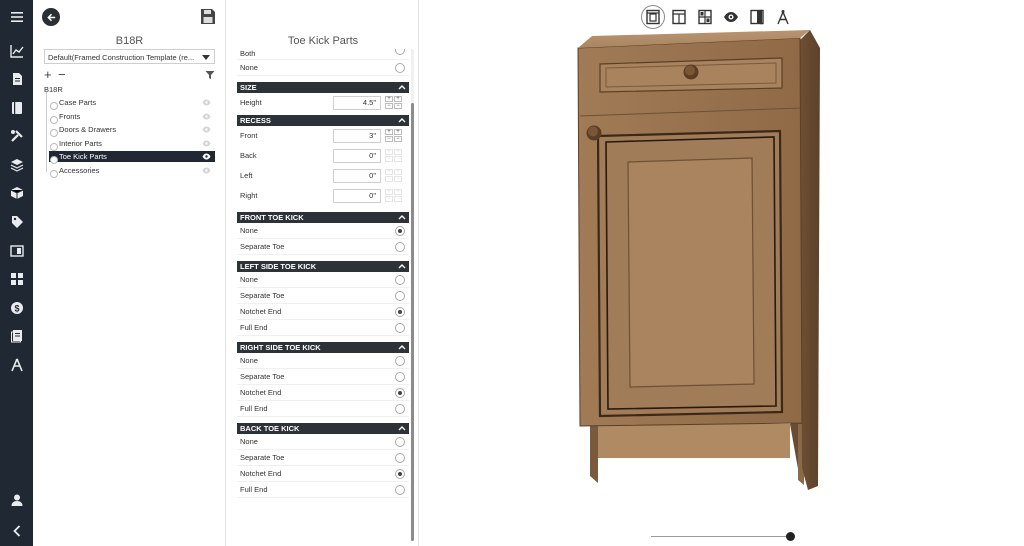  What do you see at coordinates (357, 136) in the screenshot?
I see `recess-input: 3"` at bounding box center [357, 136].